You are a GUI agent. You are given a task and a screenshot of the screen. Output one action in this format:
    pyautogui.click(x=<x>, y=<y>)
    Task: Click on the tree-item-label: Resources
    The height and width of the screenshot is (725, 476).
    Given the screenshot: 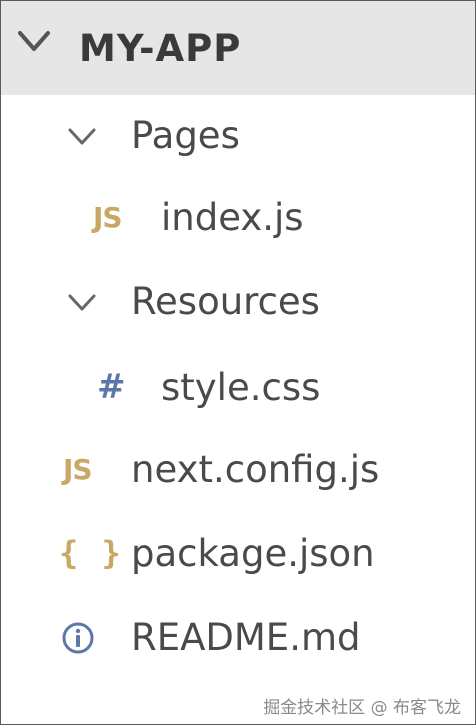 What is the action you would take?
    pyautogui.click(x=225, y=301)
    